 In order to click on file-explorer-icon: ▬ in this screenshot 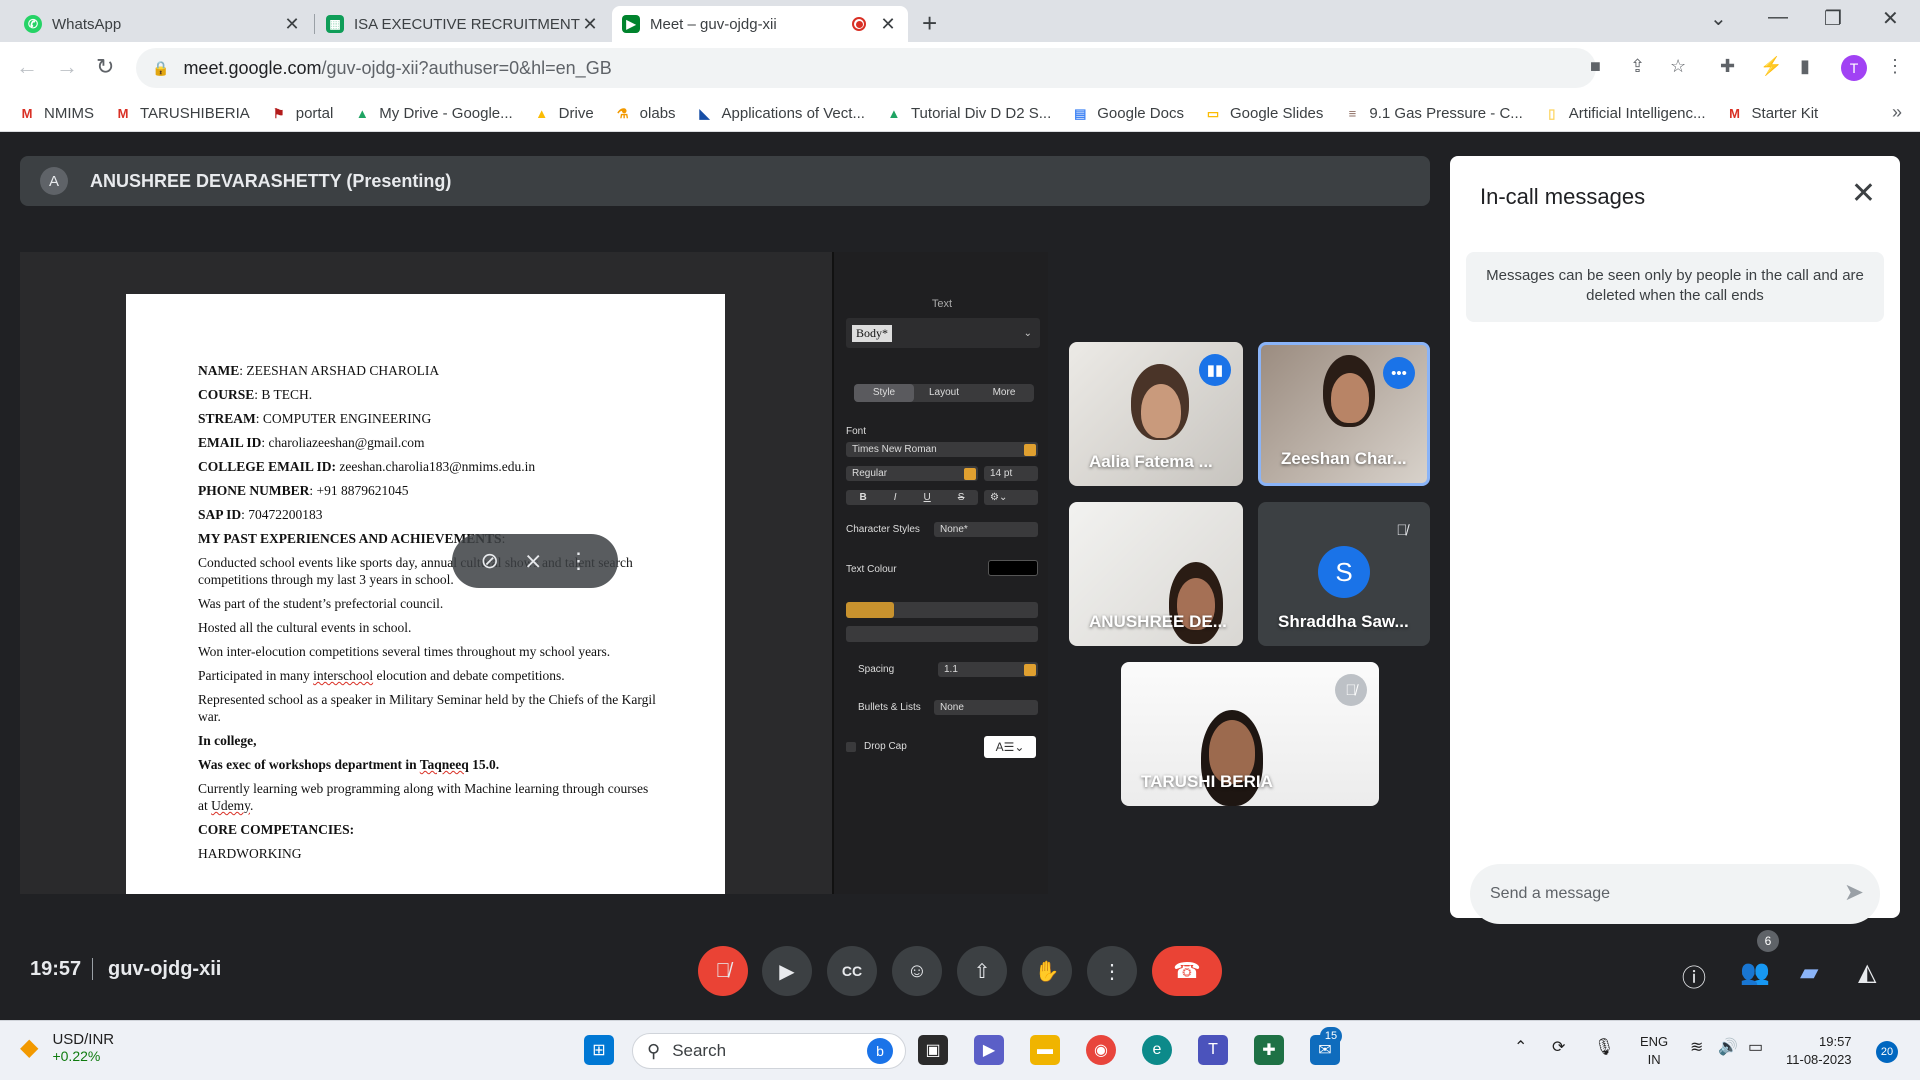, I will do `click(1045, 1050)`.